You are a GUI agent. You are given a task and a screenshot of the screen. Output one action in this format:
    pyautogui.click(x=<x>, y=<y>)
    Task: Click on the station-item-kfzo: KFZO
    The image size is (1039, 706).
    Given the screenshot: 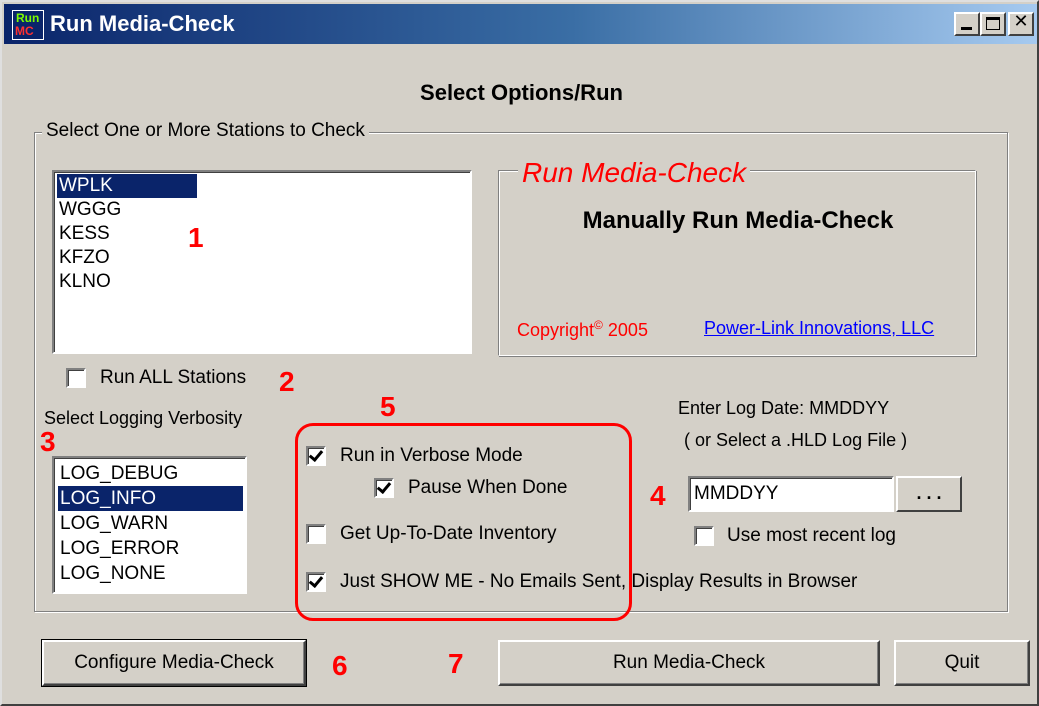 What is the action you would take?
    pyautogui.click(x=127, y=258)
    